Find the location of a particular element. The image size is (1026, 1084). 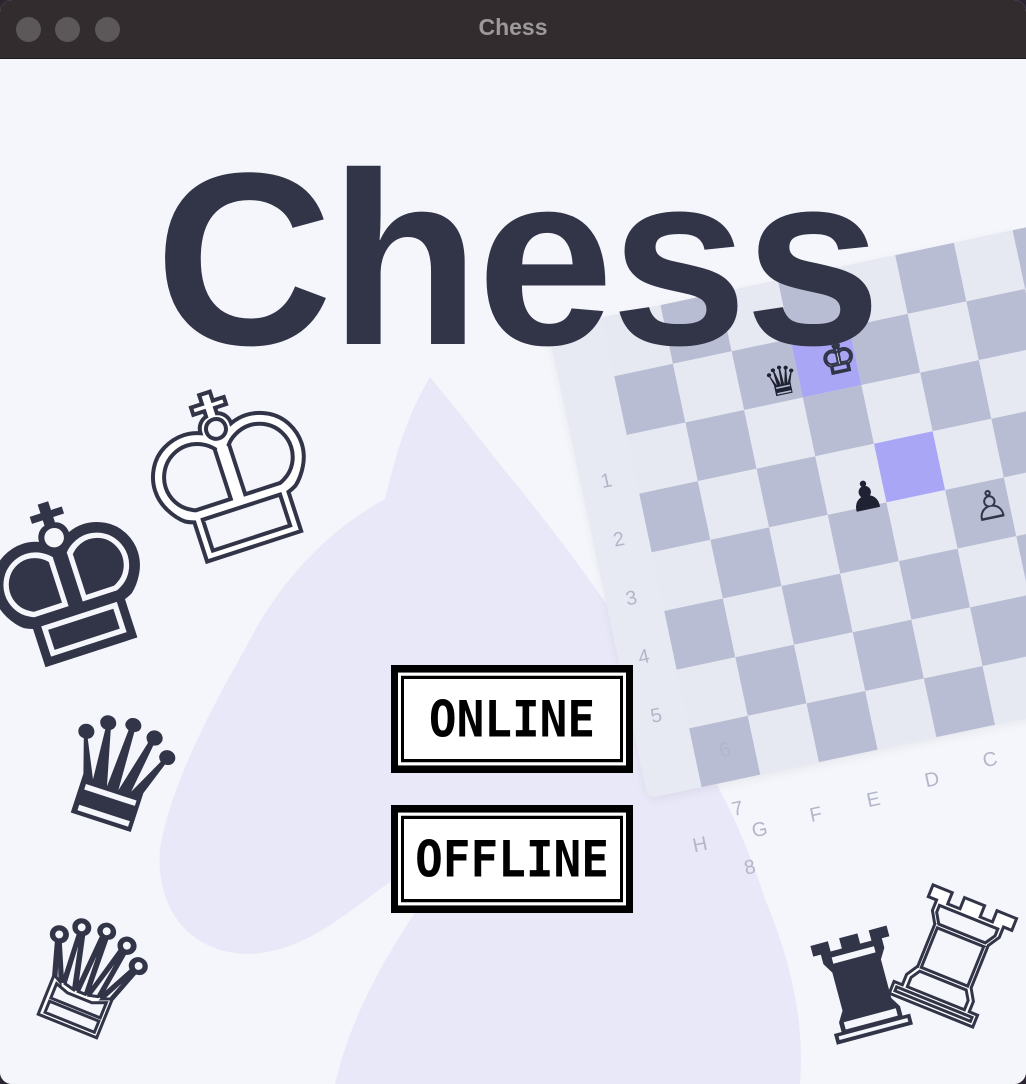

offline-button: OFFLINE is located at coordinates (512, 859).